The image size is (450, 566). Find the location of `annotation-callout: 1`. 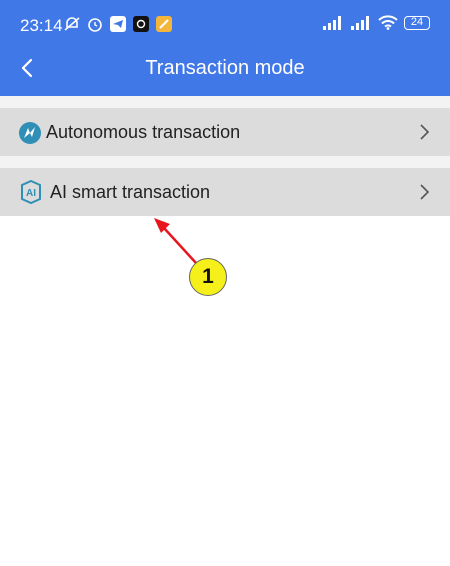

annotation-callout: 1 is located at coordinates (208, 277).